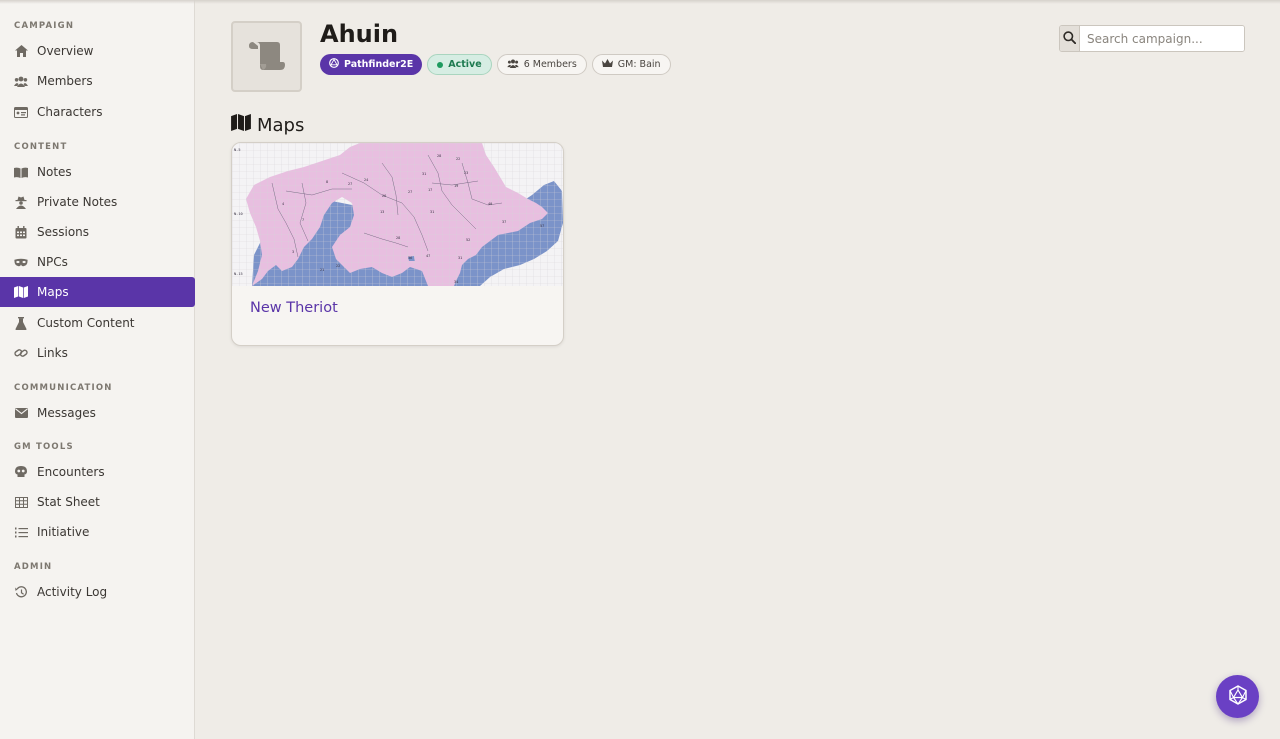 The image size is (1280, 739). Describe the element at coordinates (71, 472) in the screenshot. I see `sidebar-item-label: Encounters` at that location.